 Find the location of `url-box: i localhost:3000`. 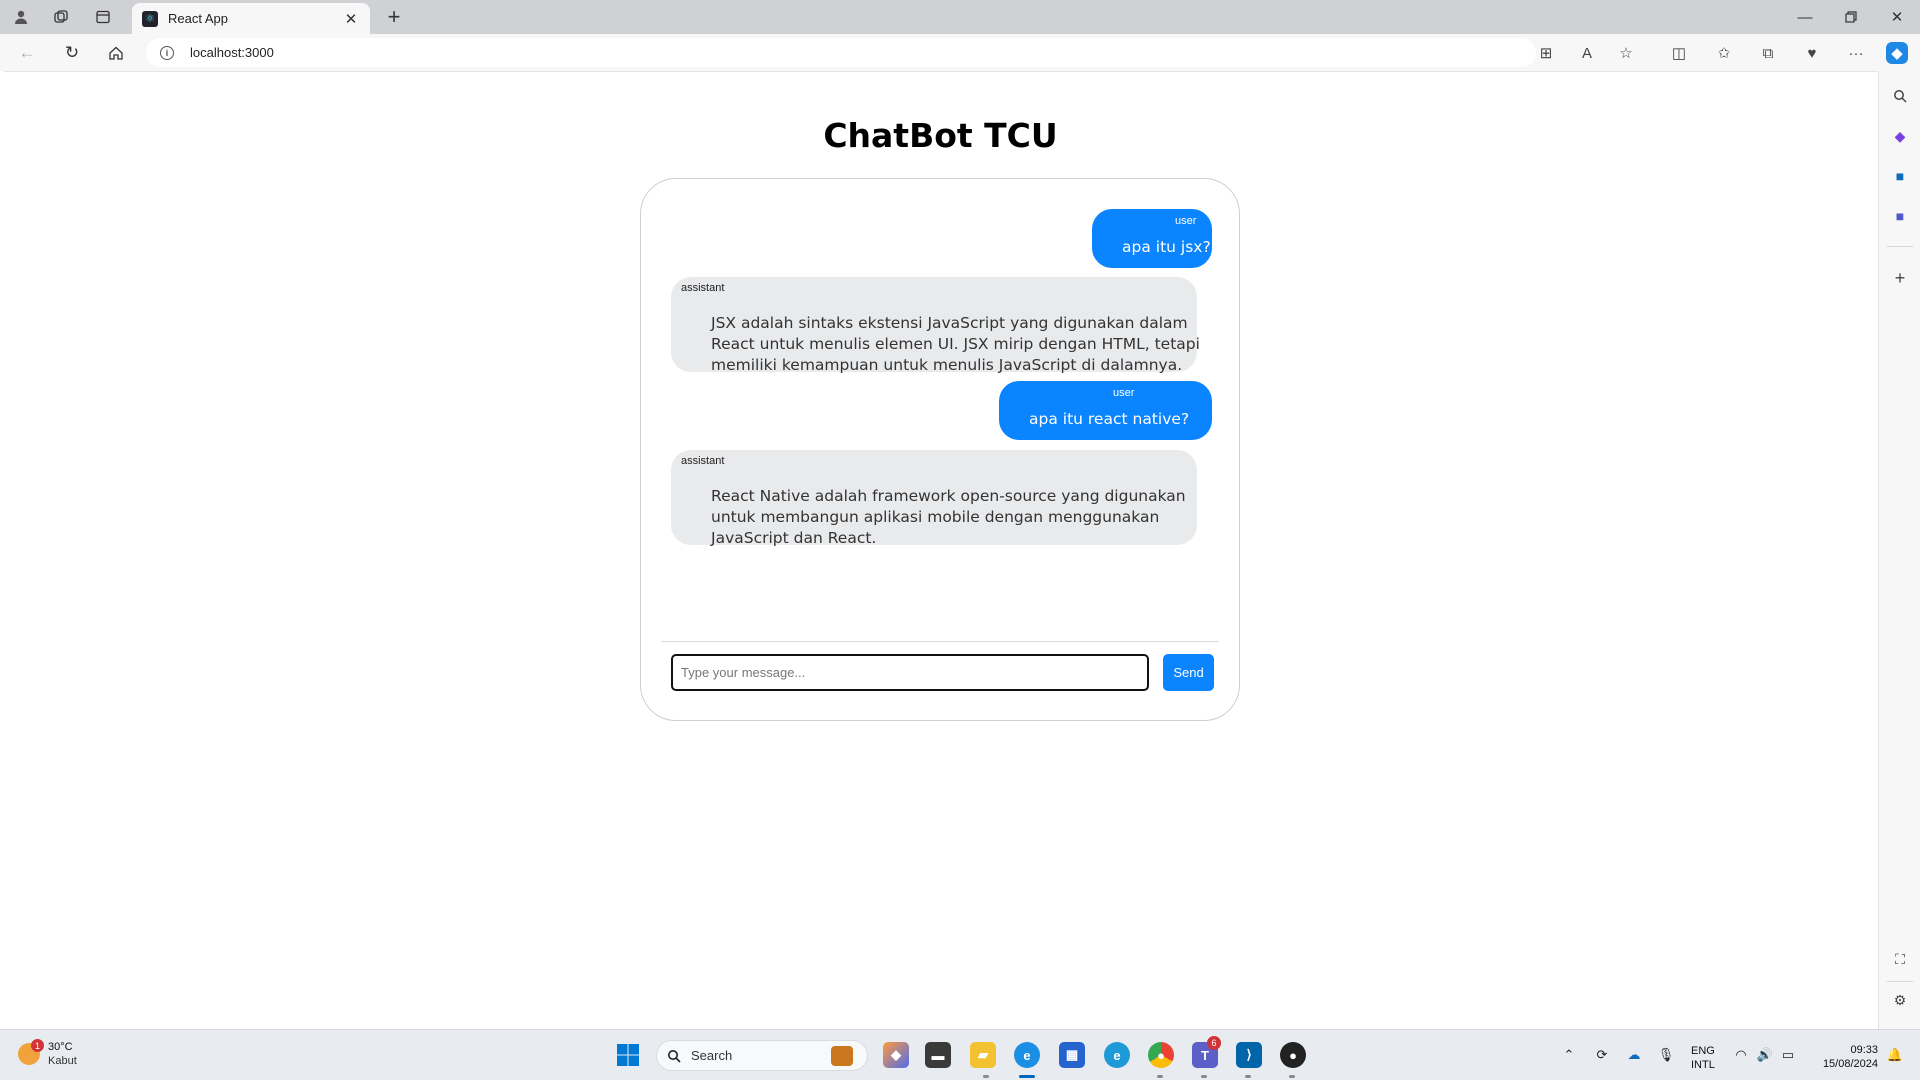

url-box: i localhost:3000 is located at coordinates (841, 52).